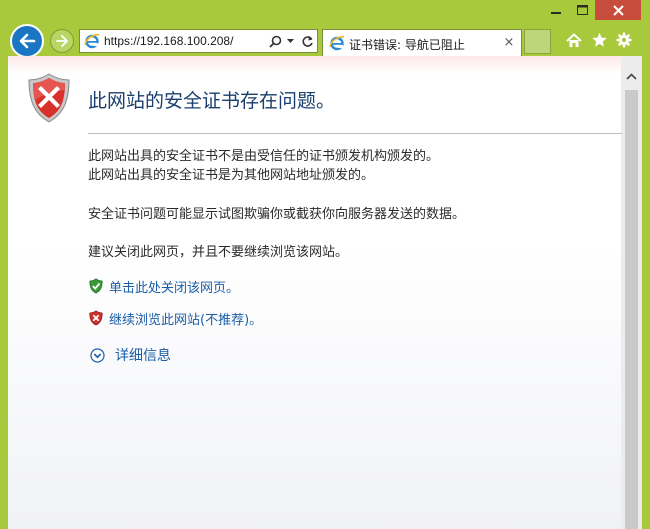 This screenshot has width=650, height=529. I want to click on reason-name-mismatch: 此网站出具的安全证书是为其他网站地址颁发的。, so click(231, 175).